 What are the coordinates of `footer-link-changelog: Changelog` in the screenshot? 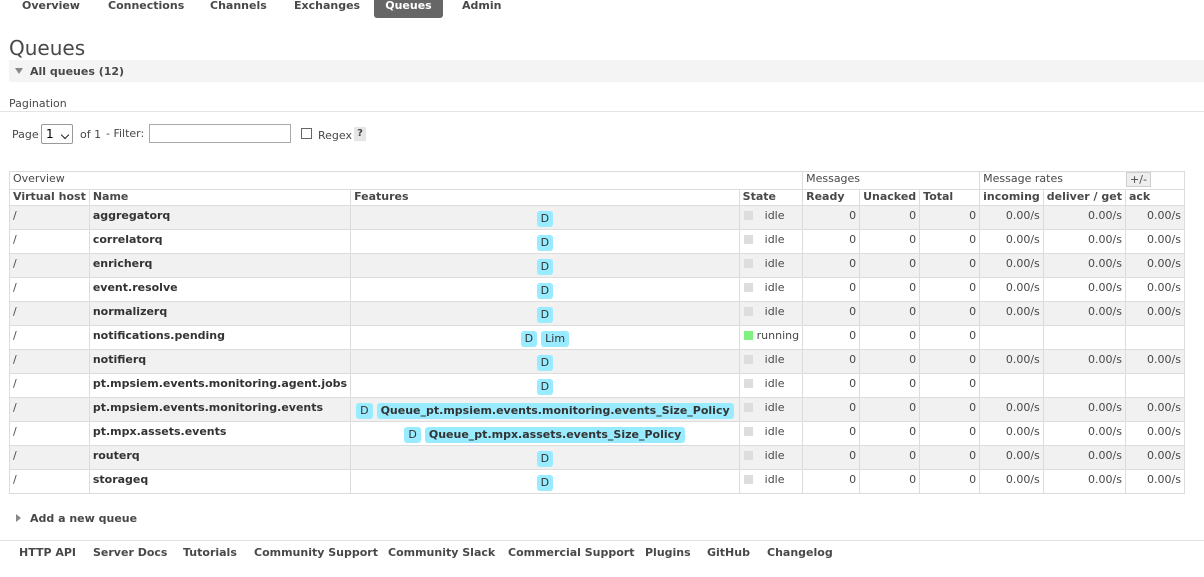 It's located at (800, 552).